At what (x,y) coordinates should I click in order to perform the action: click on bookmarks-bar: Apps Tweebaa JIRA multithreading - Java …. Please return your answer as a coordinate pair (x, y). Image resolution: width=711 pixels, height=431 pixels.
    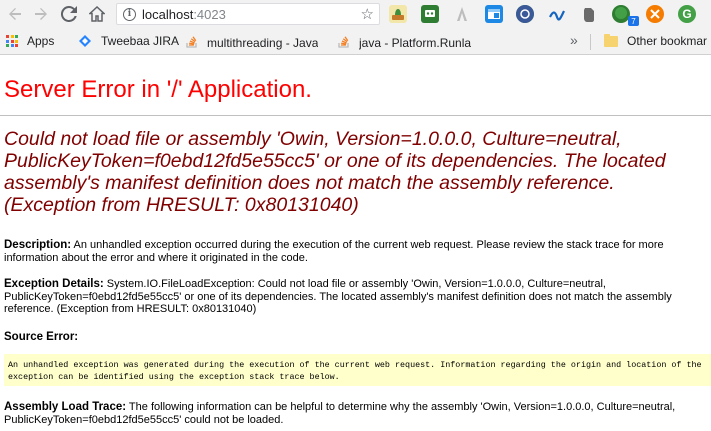
    Looking at the image, I should click on (355, 41).